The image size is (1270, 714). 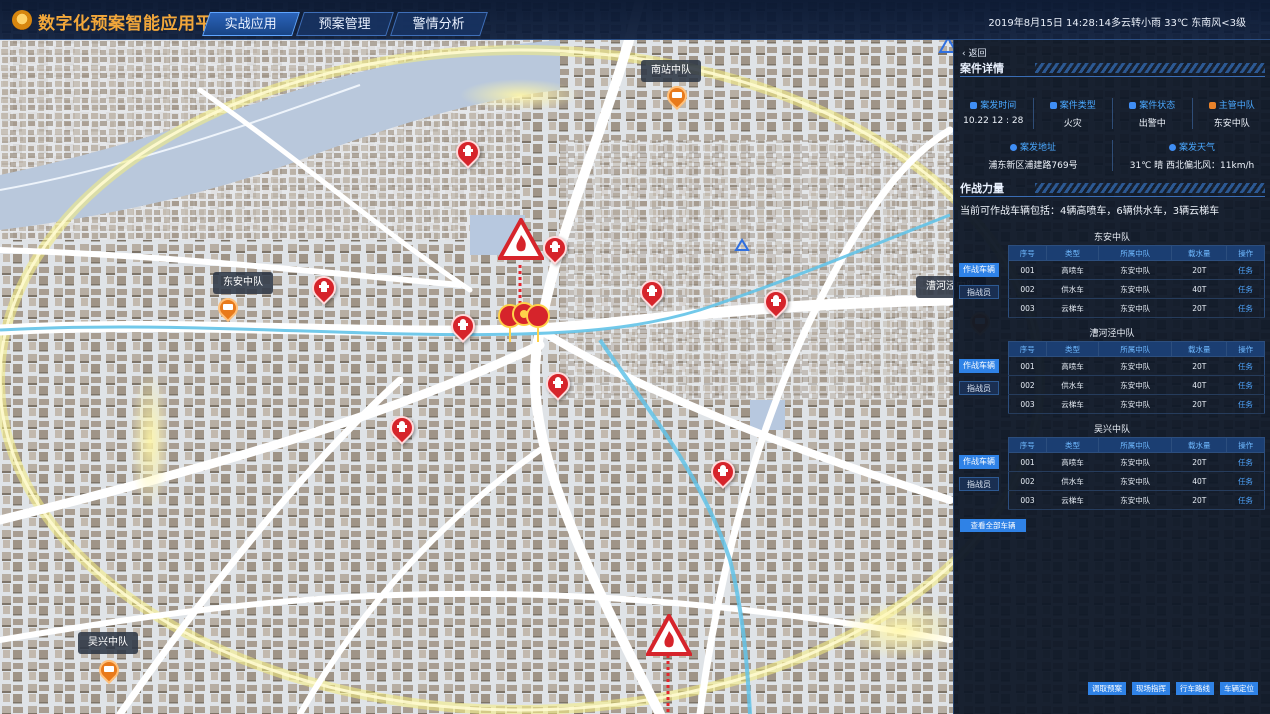 I want to click on app-title: 数字化预案智能应用平台, so click(x=134, y=24).